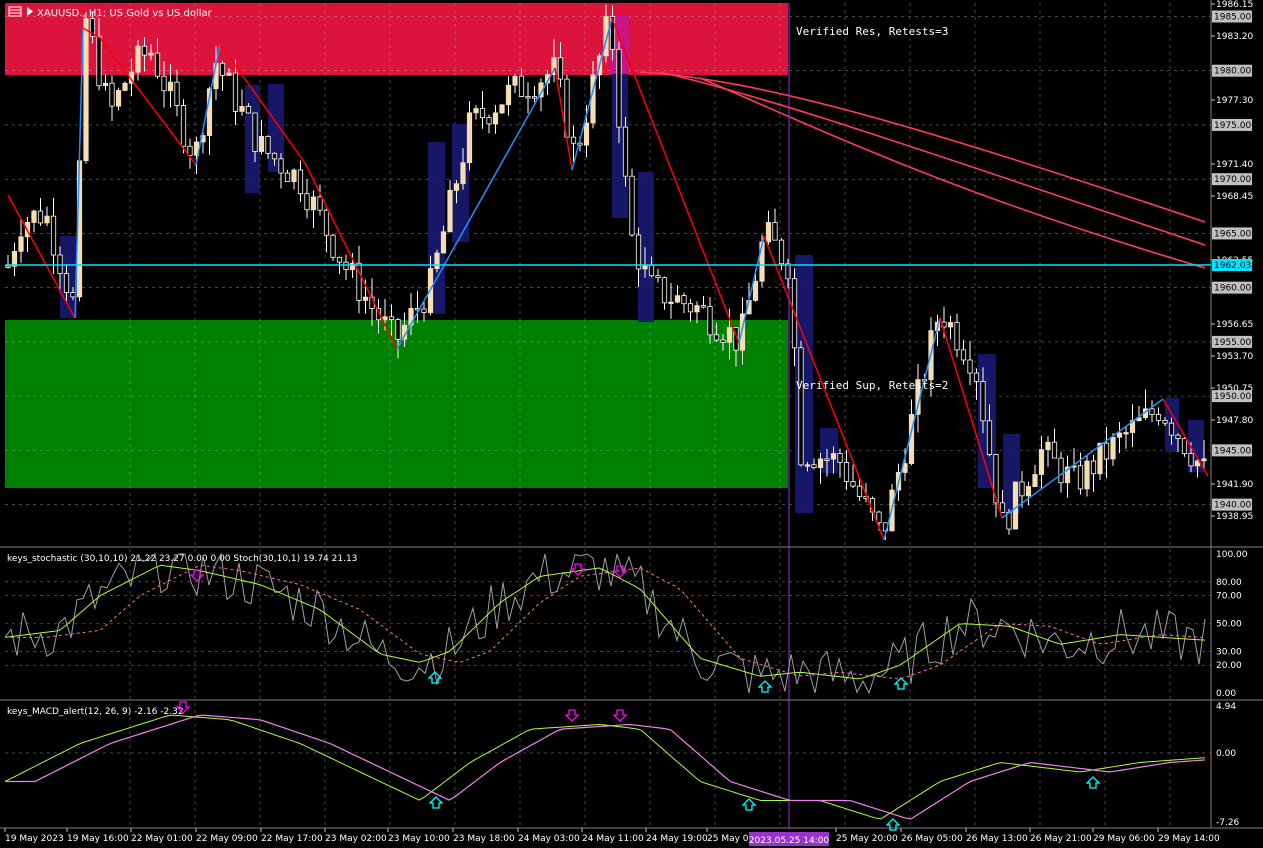 The height and width of the screenshot is (848, 1263). I want to click on stochastic-tick-label: 30.00, so click(1229, 652).